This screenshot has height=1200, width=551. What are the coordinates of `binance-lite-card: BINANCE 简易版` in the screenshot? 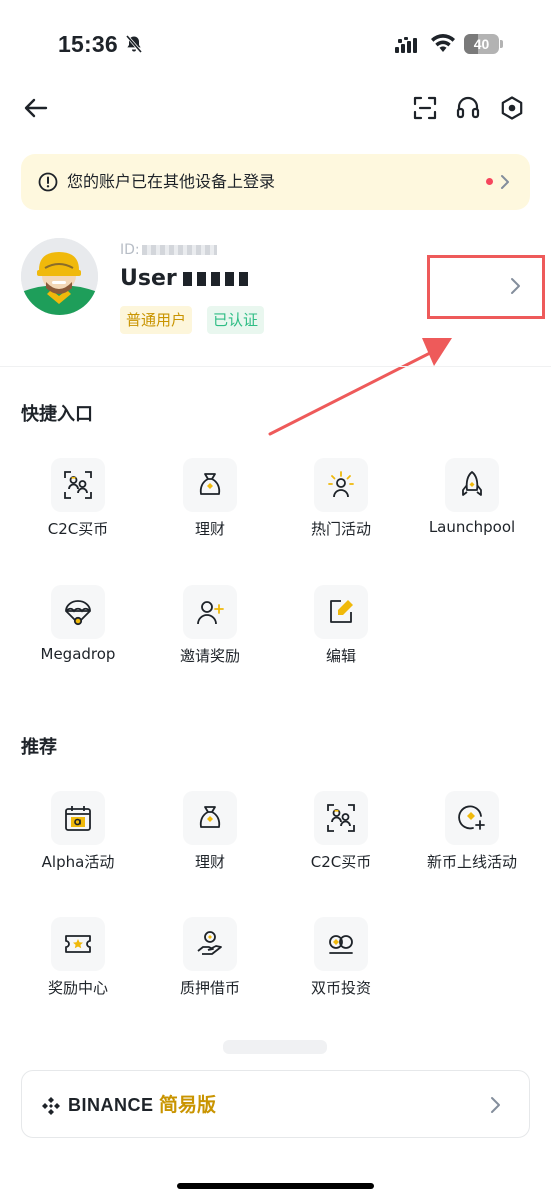 It's located at (275, 1104).